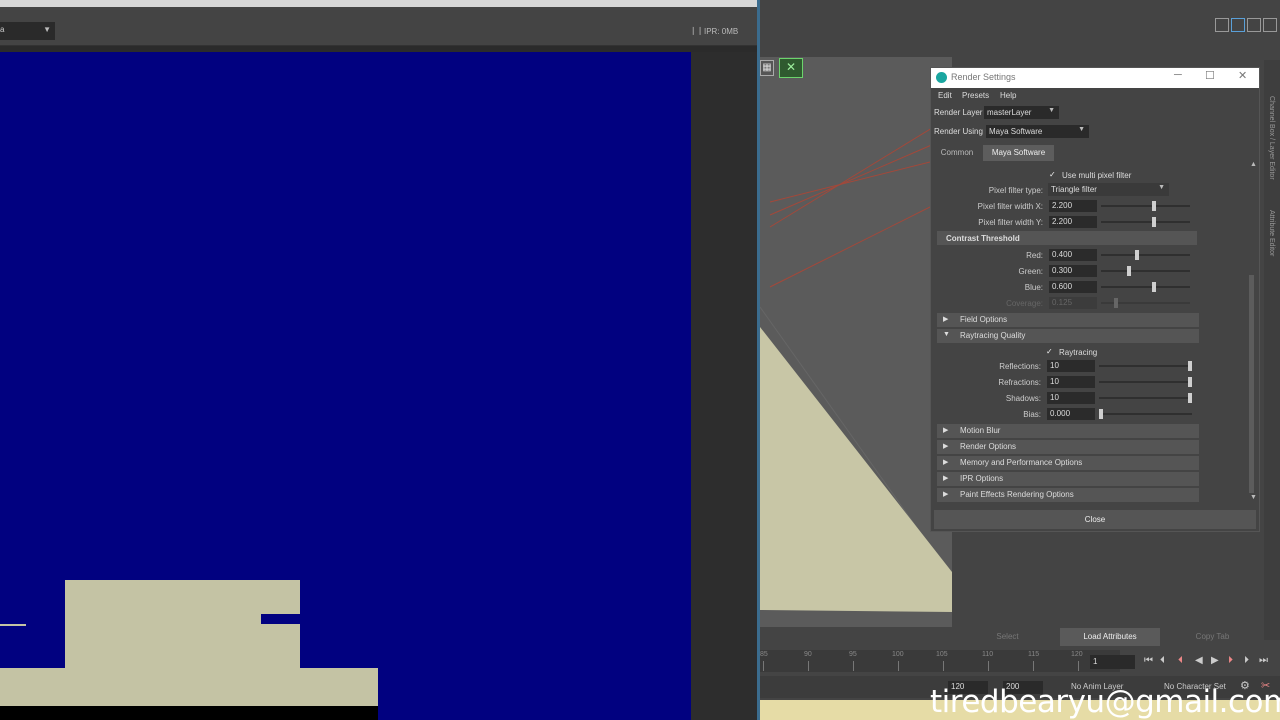 This screenshot has height=720, width=1280. What do you see at coordinates (1071, 366) in the screenshot?
I see `reflections-field: 10` at bounding box center [1071, 366].